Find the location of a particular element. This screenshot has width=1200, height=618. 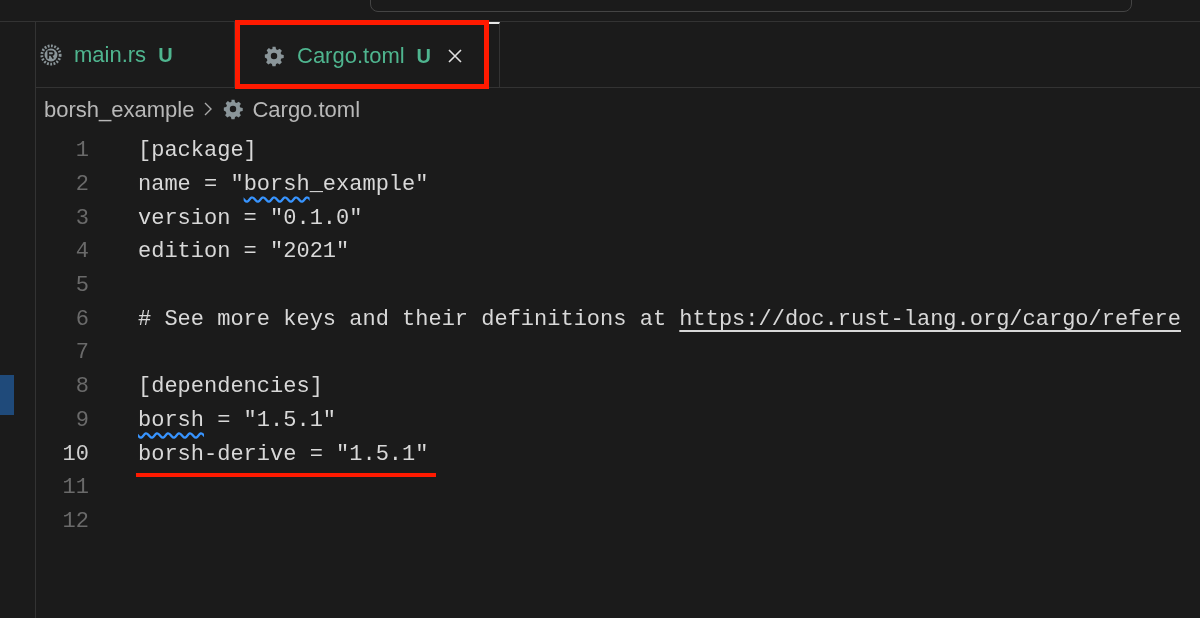

editor-tab: Cargo.toml U is located at coordinates (367, 54).